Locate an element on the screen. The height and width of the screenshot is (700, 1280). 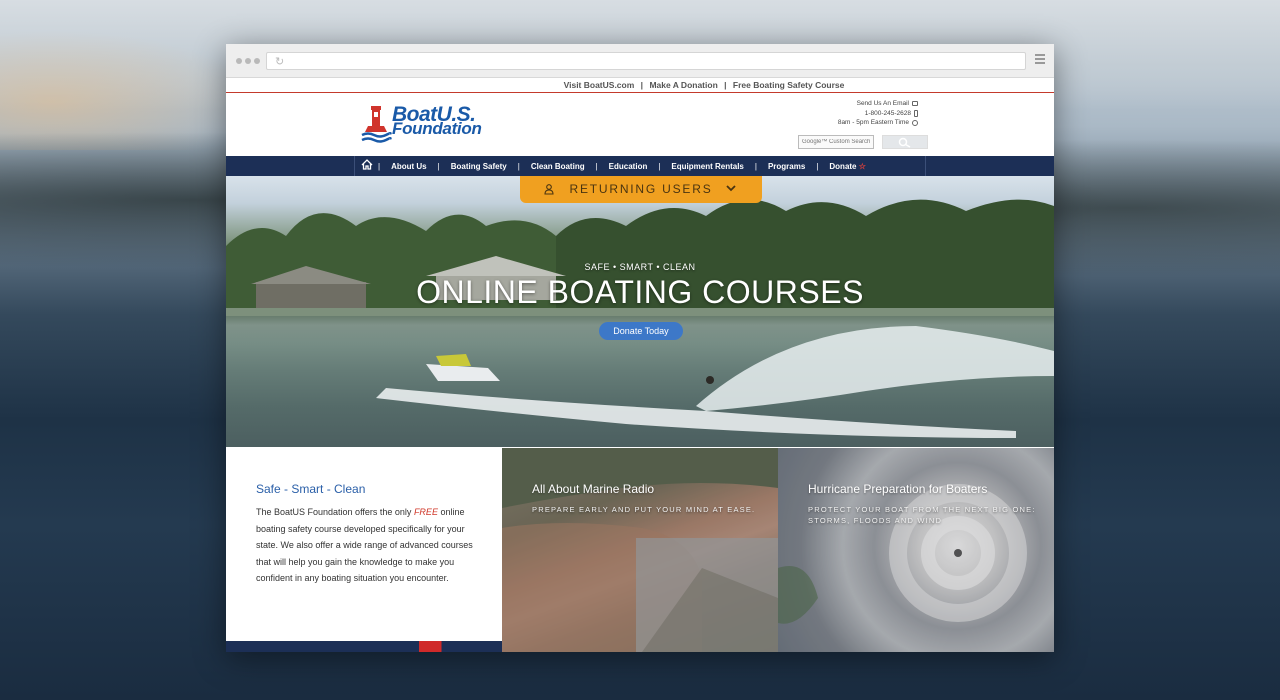
site-logo: BoatU.S. Foundation is located at coordinates (438, 123).